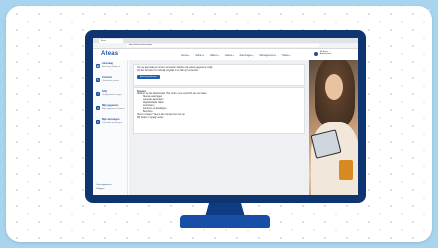 The image size is (438, 248). What do you see at coordinates (150, 118) in the screenshot?
I see `info-footer-2: Wij helpen u graag verder.` at bounding box center [150, 118].